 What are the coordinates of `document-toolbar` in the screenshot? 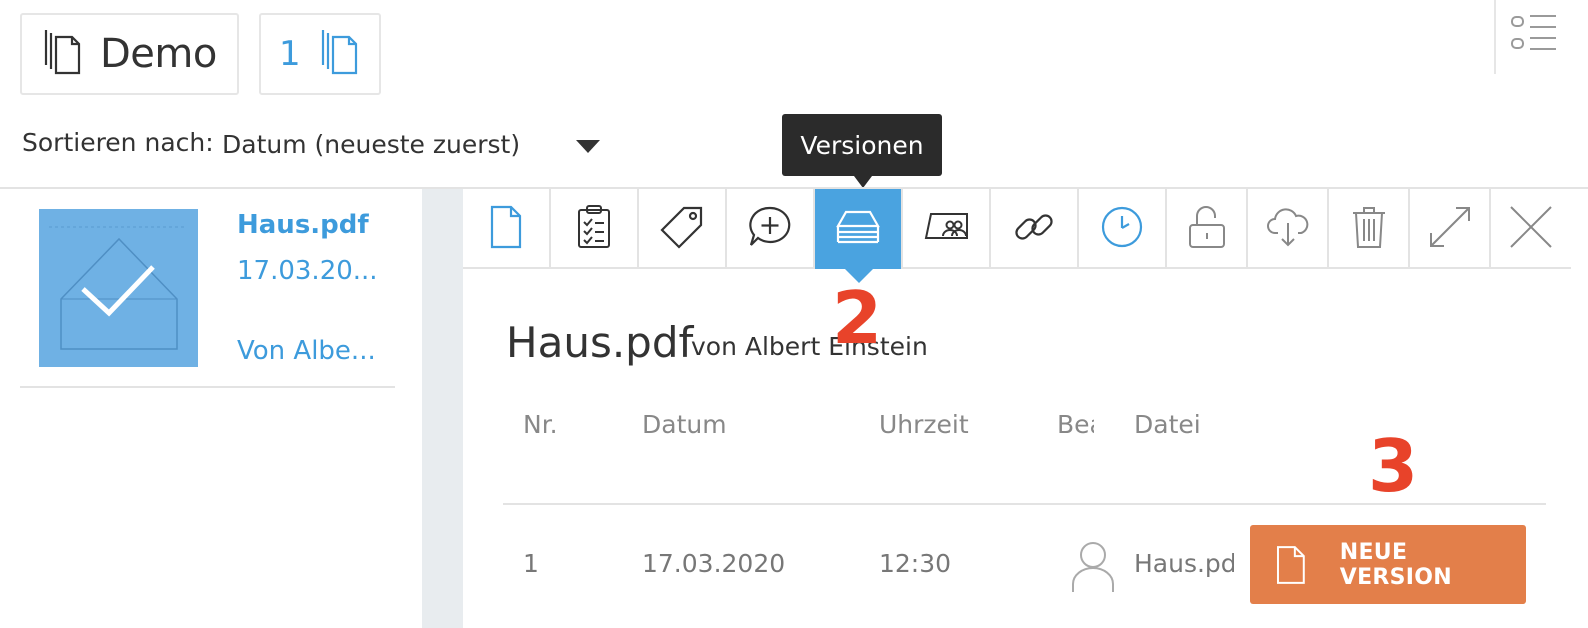 It's located at (1017, 236).